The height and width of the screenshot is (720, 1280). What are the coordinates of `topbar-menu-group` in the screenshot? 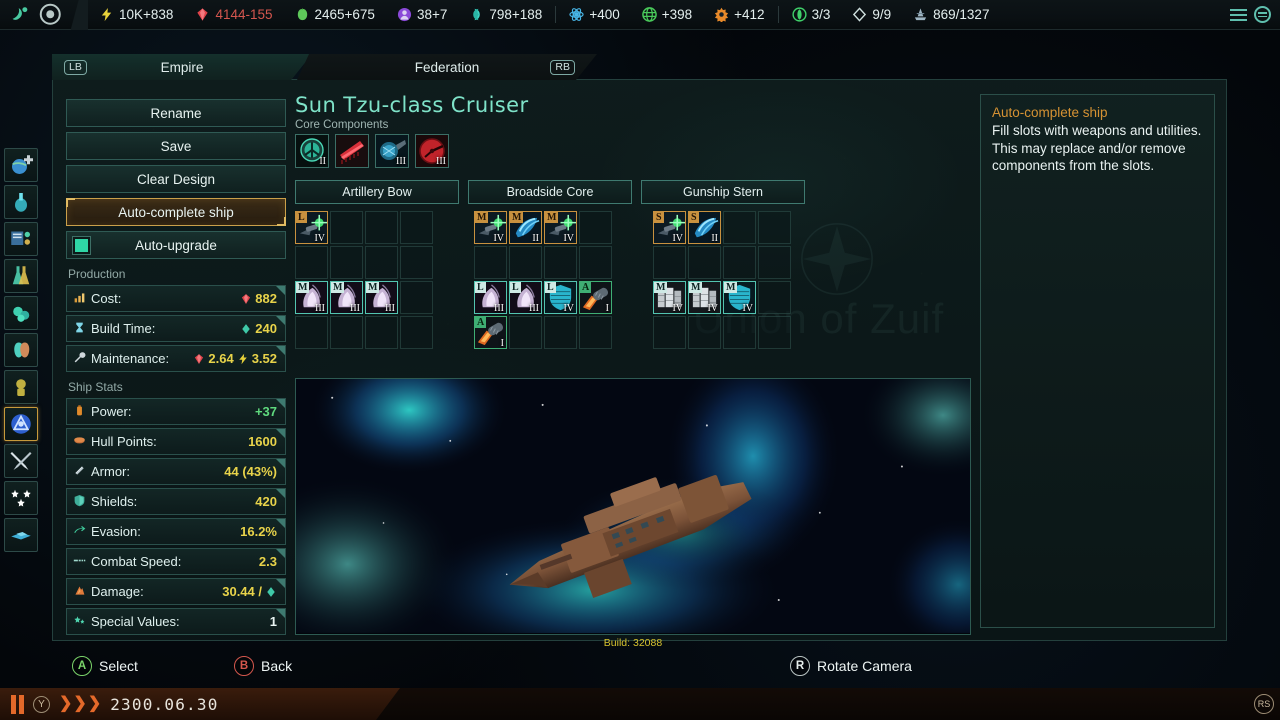 It's located at (1255, 15).